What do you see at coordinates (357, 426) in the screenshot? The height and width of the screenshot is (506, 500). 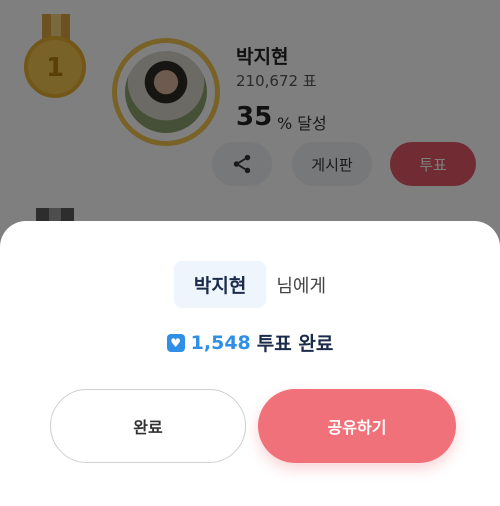 I see `share-vote-button: 공유하기` at bounding box center [357, 426].